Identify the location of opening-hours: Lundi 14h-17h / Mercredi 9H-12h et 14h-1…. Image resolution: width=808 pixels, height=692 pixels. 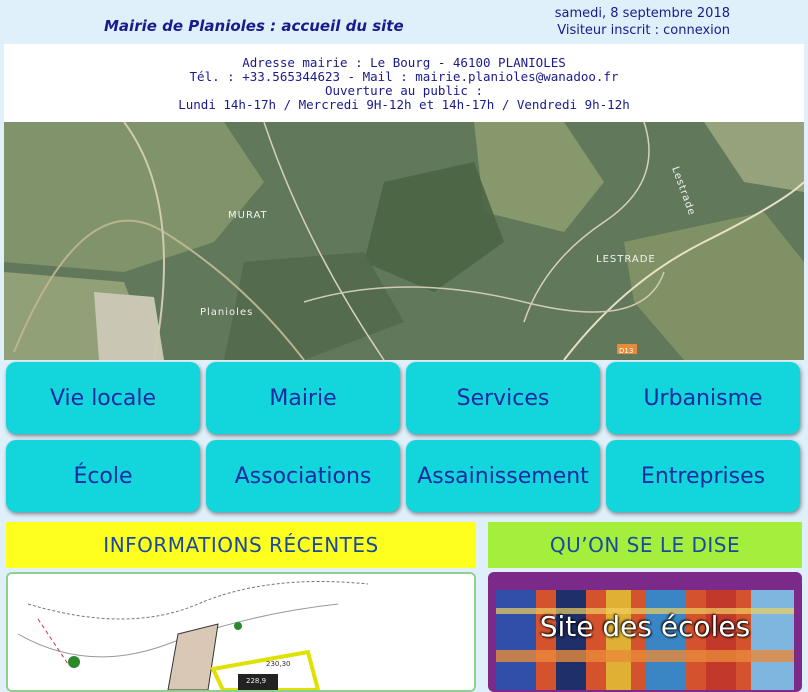
(404, 104).